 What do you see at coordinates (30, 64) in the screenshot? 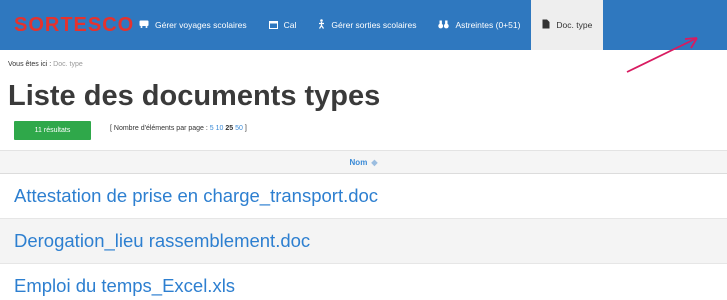
I see `breadcrumb-prefix: Vous êtes ici :` at bounding box center [30, 64].